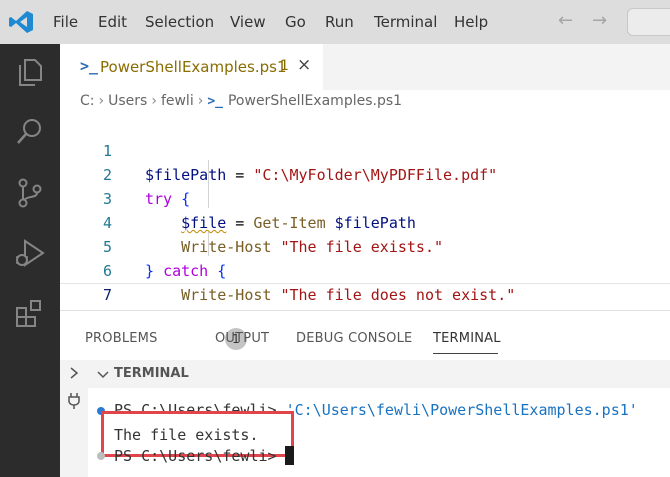 The width and height of the screenshot is (670, 477). I want to click on menu-view: View, so click(248, 22).